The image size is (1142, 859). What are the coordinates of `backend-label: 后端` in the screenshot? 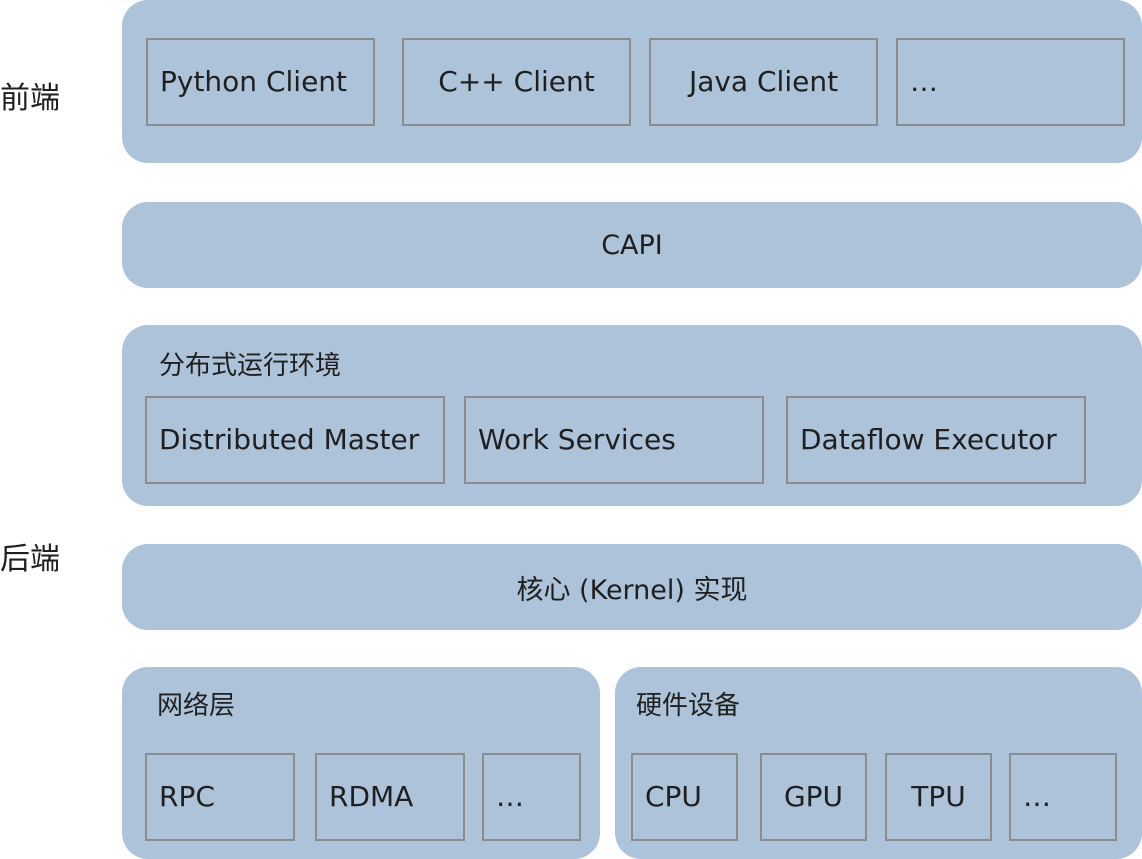 It's located at (30, 559).